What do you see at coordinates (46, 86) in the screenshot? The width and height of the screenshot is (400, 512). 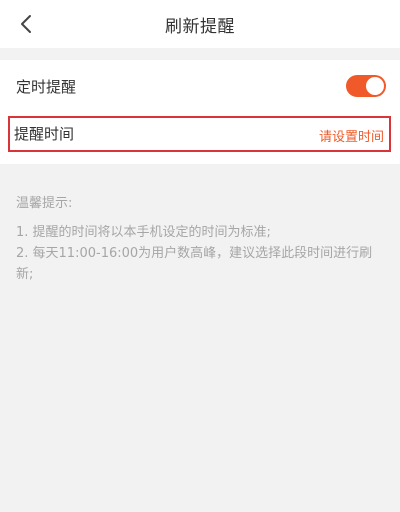 I see `schedule-label: 定时提醒` at bounding box center [46, 86].